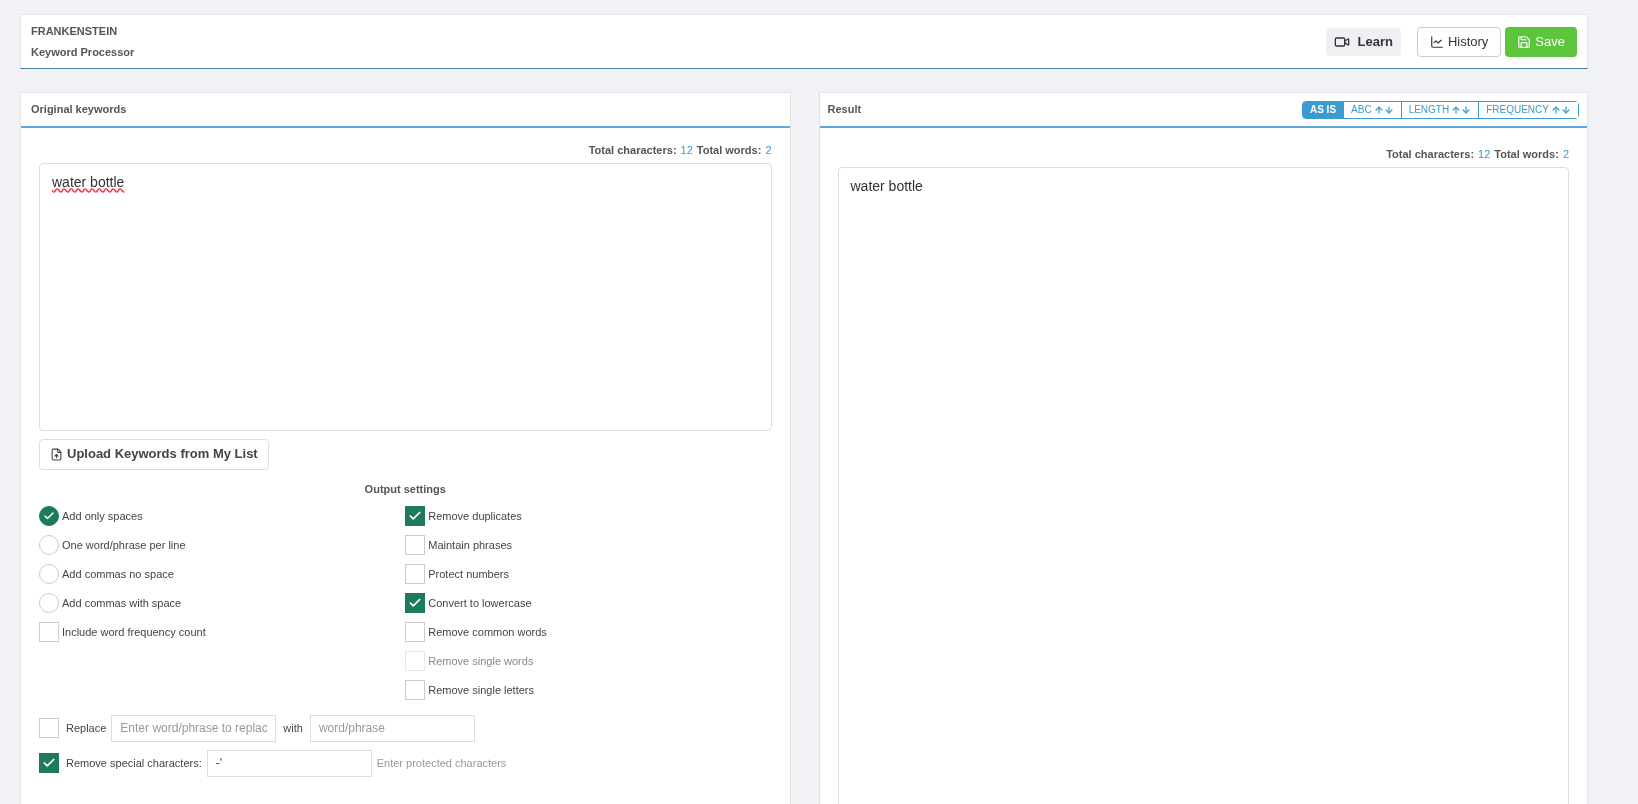  Describe the element at coordinates (83, 52) in the screenshot. I see `app-subtitle: Keyword Processor` at that location.